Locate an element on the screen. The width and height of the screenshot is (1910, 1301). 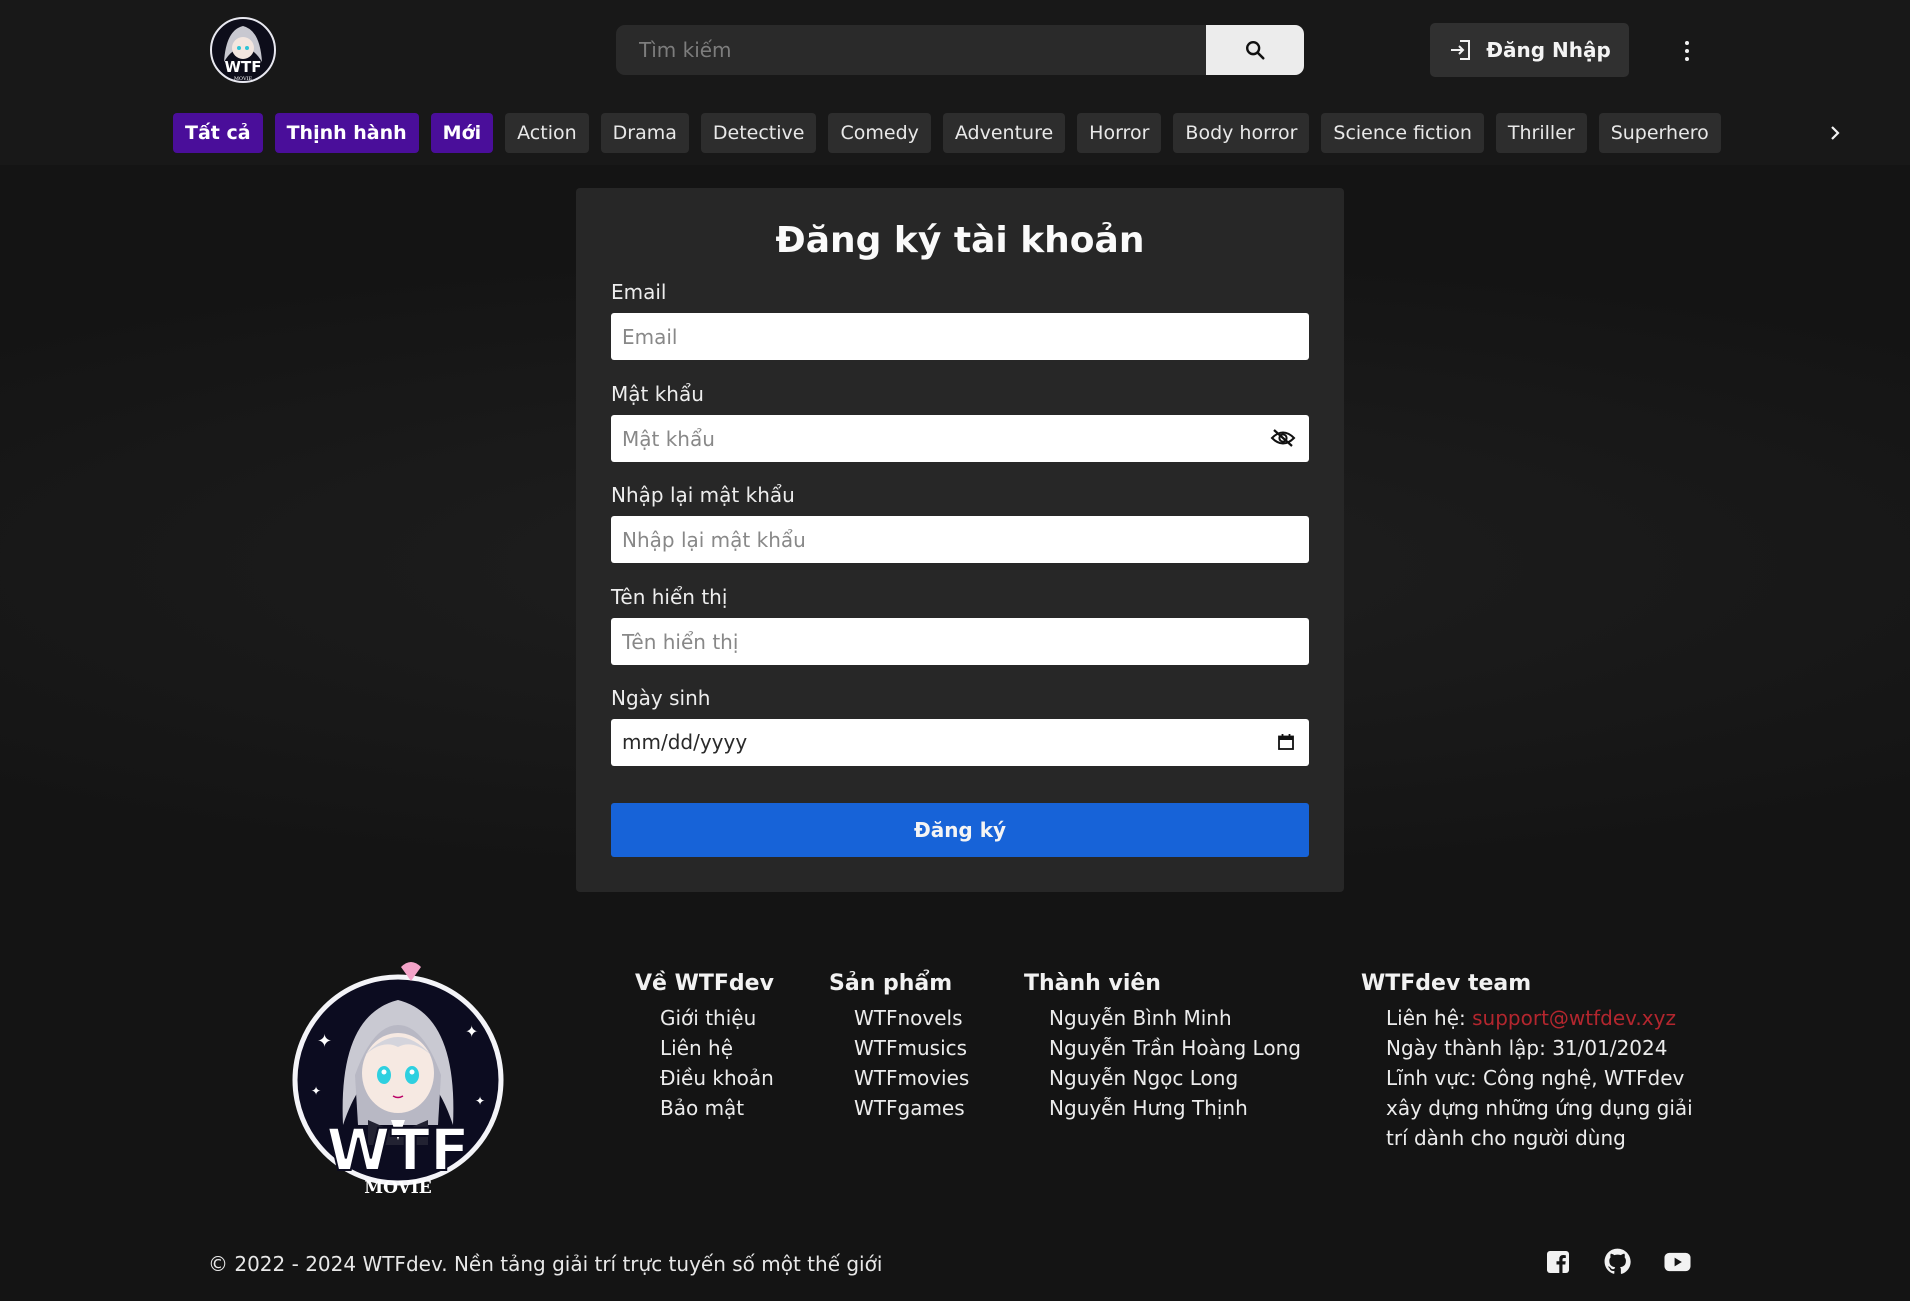
footer-link-contact: Liên hệ is located at coordinates (717, 1048).